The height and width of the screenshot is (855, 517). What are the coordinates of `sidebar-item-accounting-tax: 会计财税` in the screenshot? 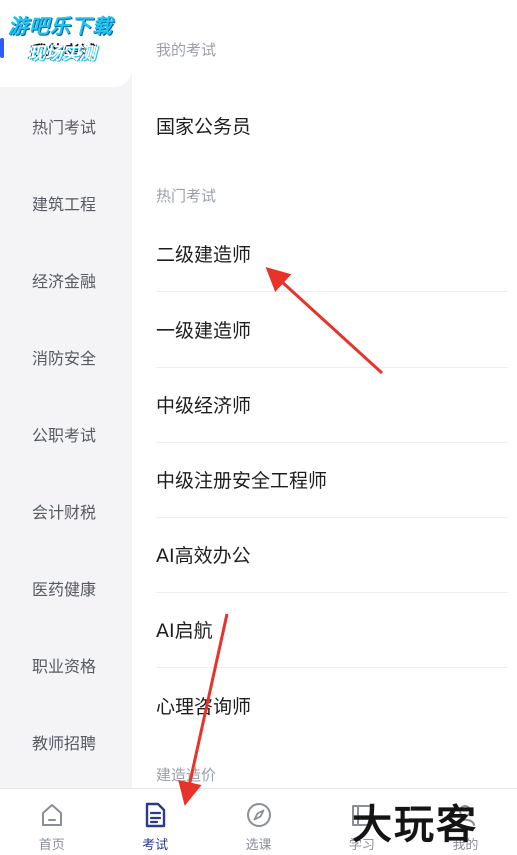 It's located at (66, 510).